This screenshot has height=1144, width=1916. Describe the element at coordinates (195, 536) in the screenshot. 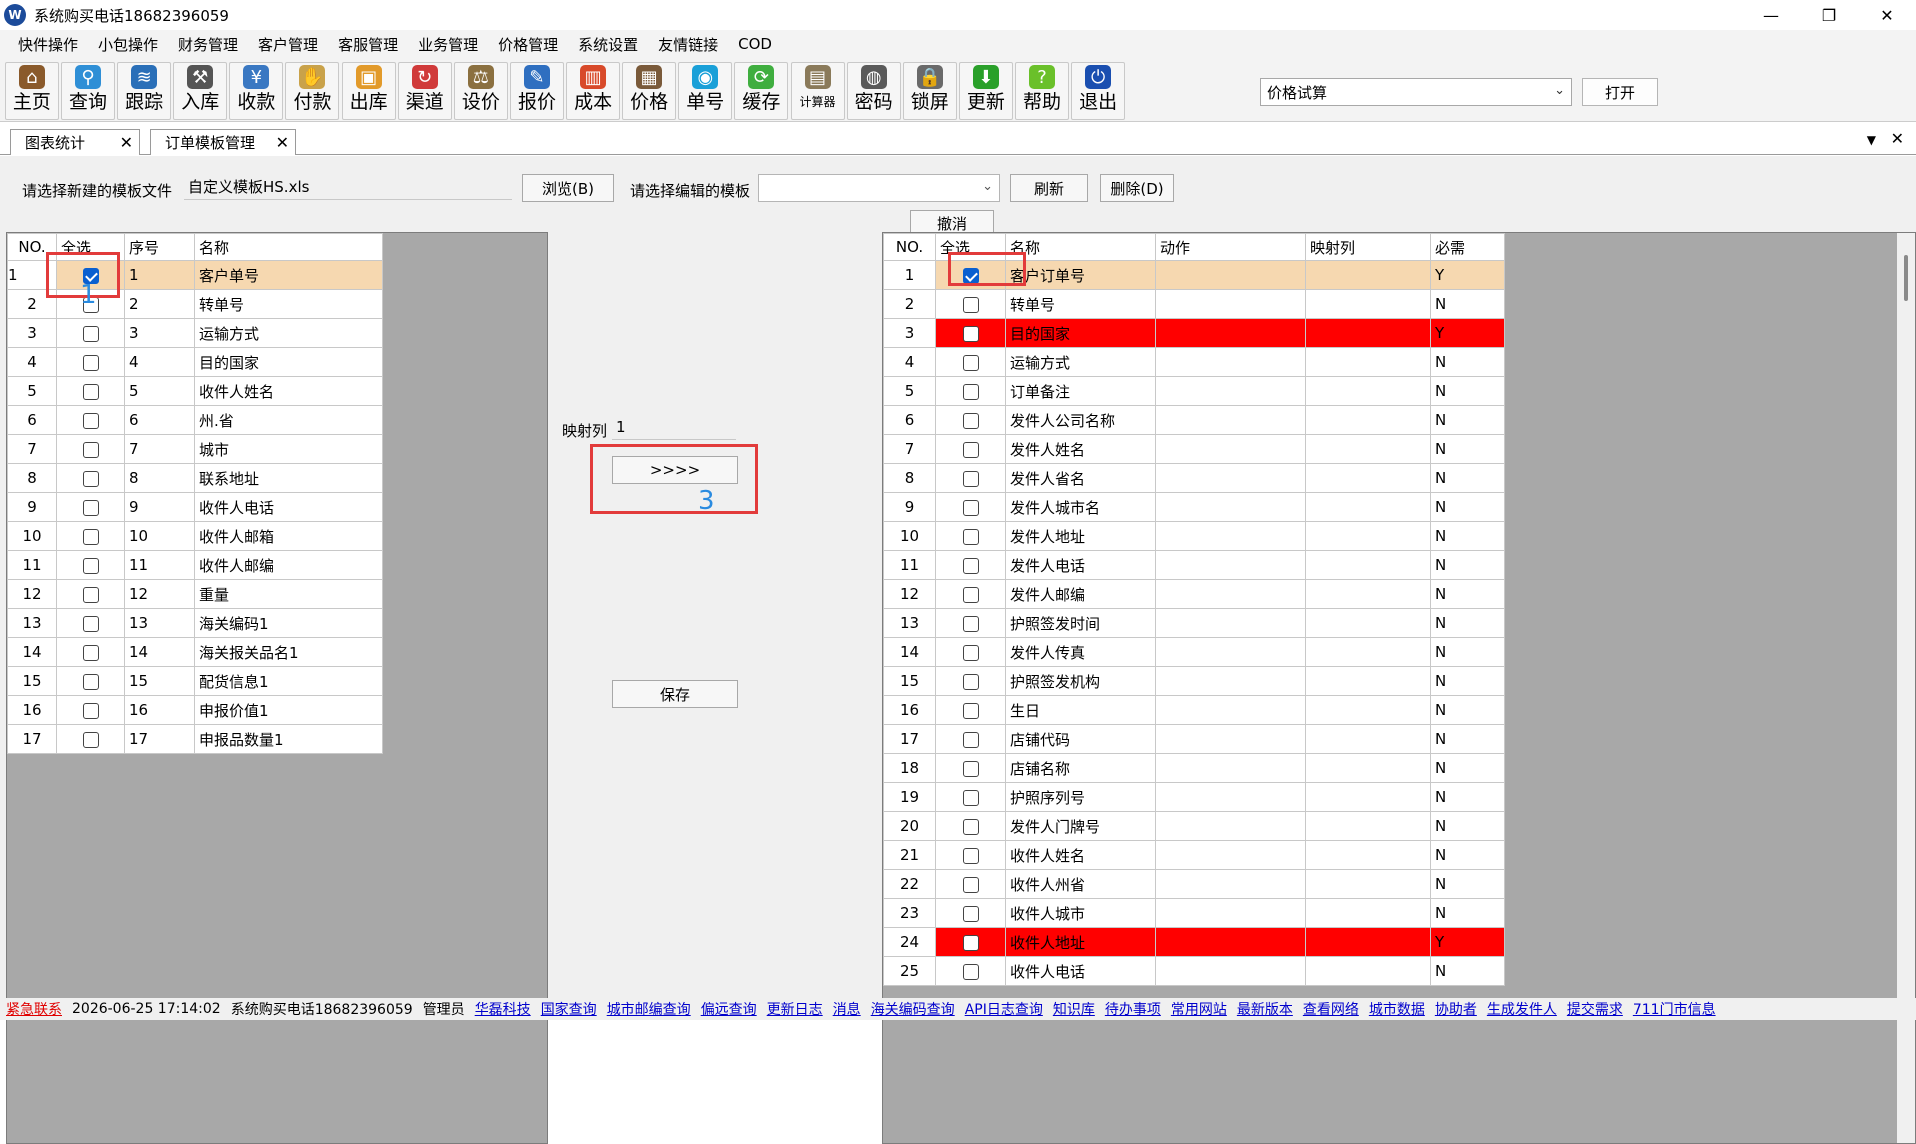

I see `table-row: 10 10 收件人邮箱` at that location.